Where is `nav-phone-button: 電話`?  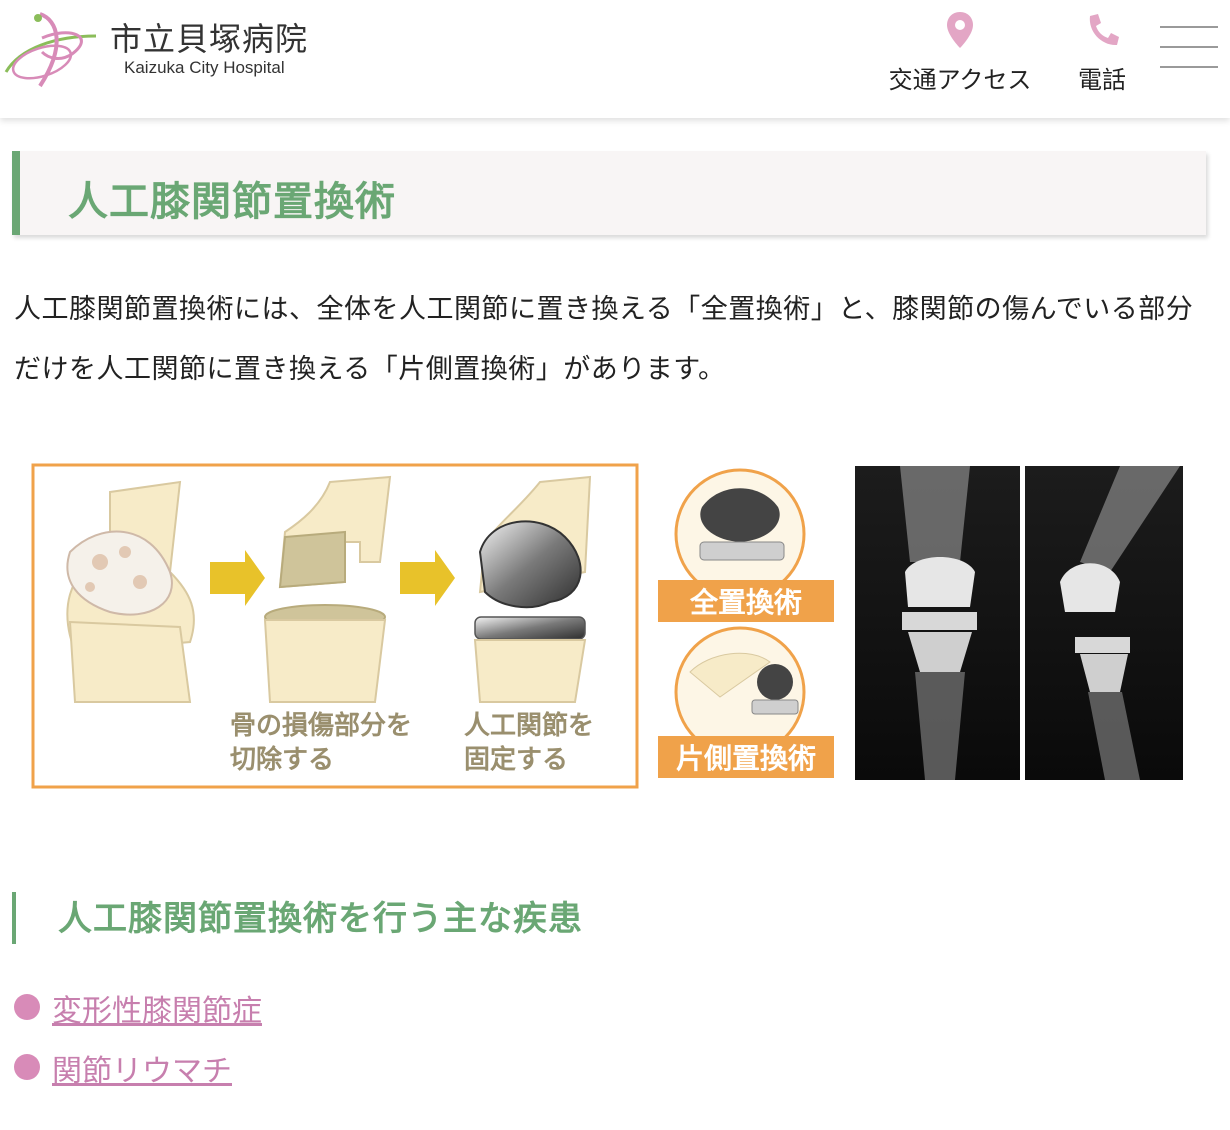 nav-phone-button: 電話 is located at coordinates (1102, 52).